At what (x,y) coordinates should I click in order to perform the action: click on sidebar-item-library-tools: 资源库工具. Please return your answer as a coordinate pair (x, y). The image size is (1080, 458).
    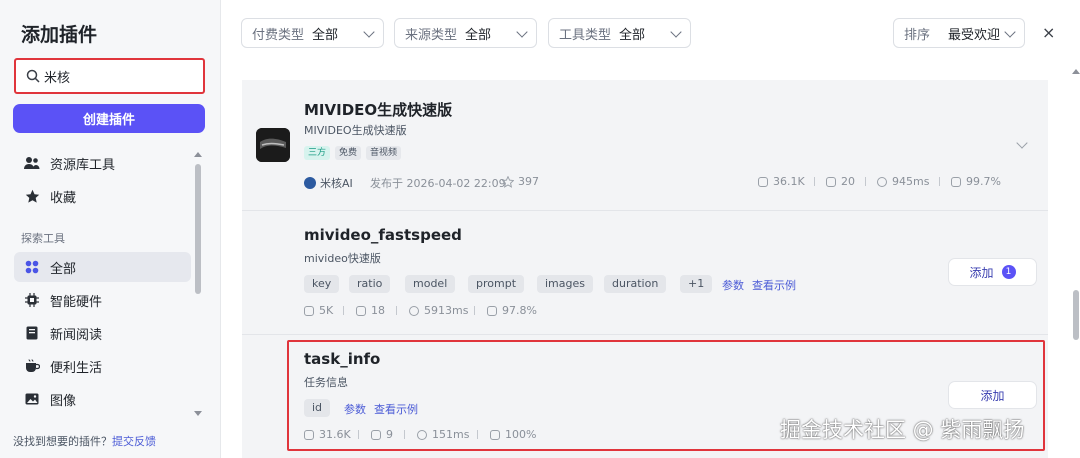
    Looking at the image, I should click on (102, 163).